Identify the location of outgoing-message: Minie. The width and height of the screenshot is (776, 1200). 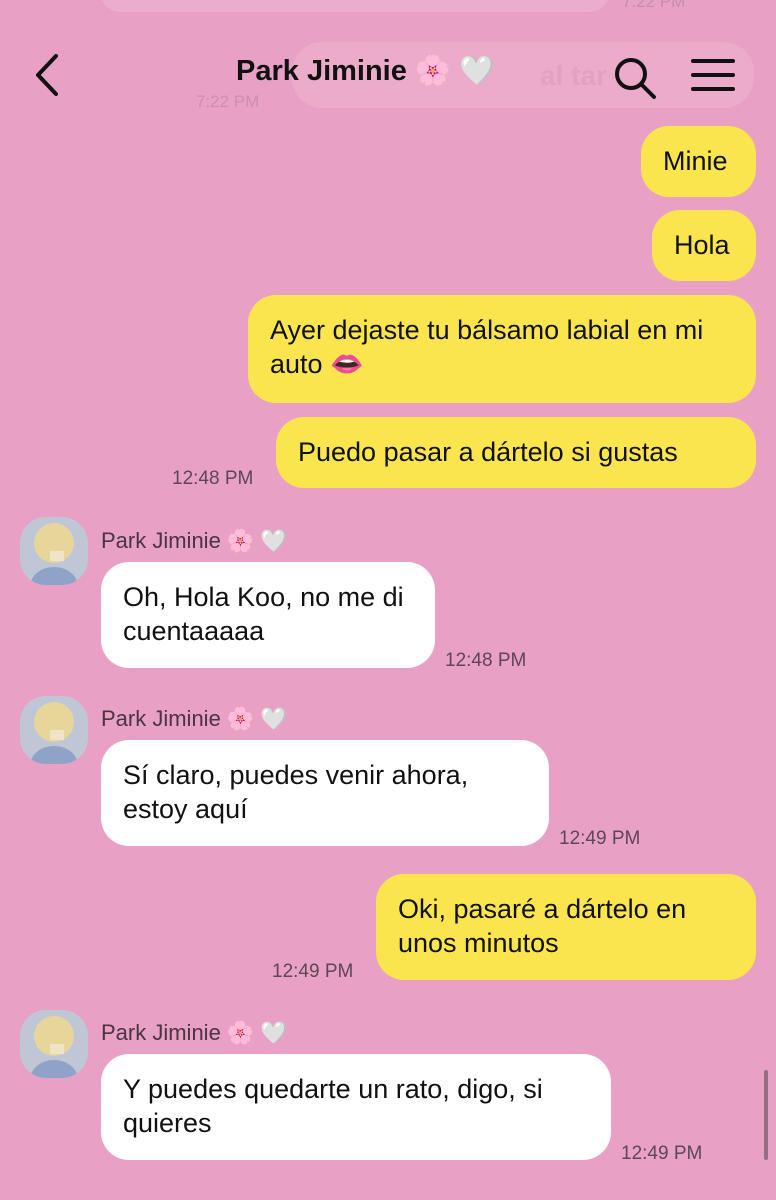
(698, 161).